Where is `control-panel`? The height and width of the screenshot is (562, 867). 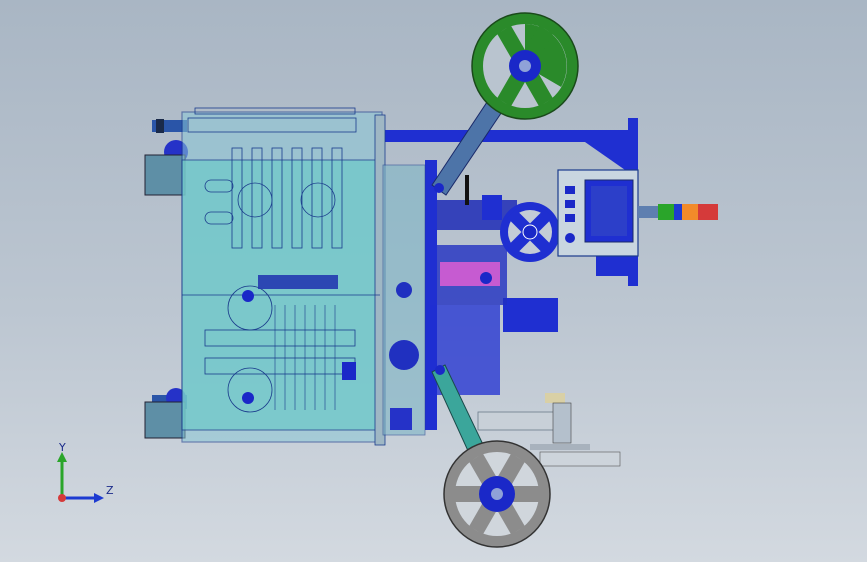
control-panel is located at coordinates (598, 213).